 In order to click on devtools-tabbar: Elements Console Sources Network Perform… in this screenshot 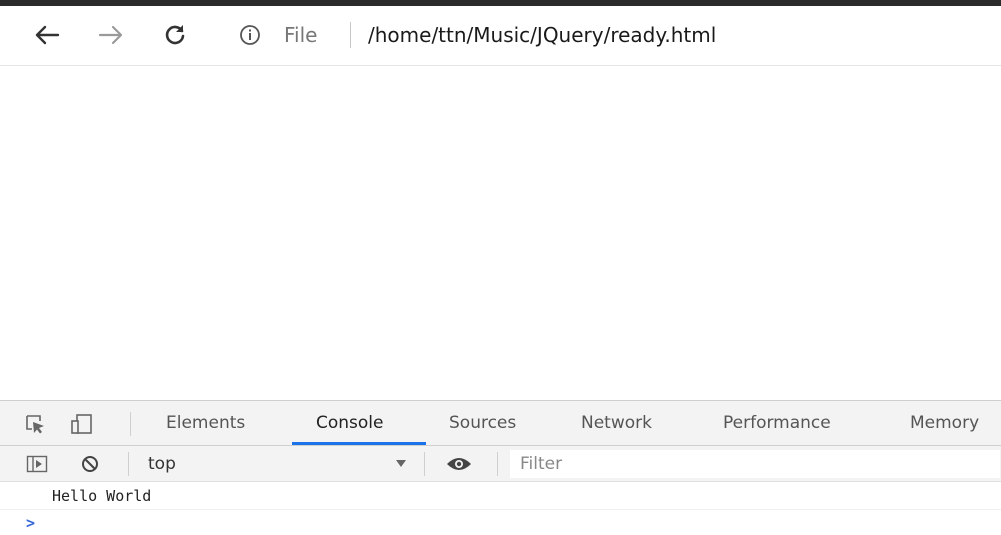, I will do `click(500, 423)`.